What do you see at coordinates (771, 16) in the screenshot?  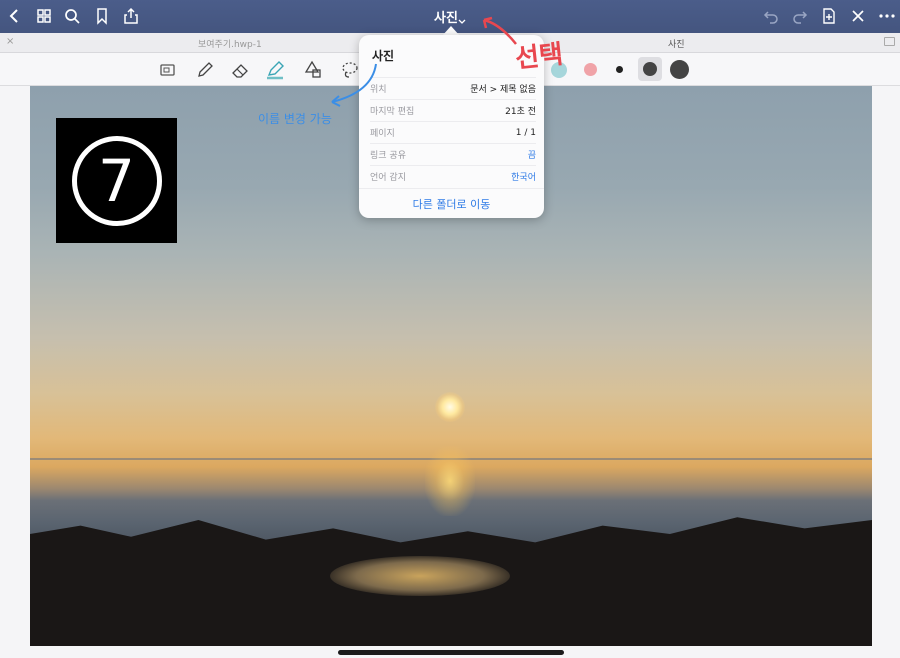 I see `undo-icon` at bounding box center [771, 16].